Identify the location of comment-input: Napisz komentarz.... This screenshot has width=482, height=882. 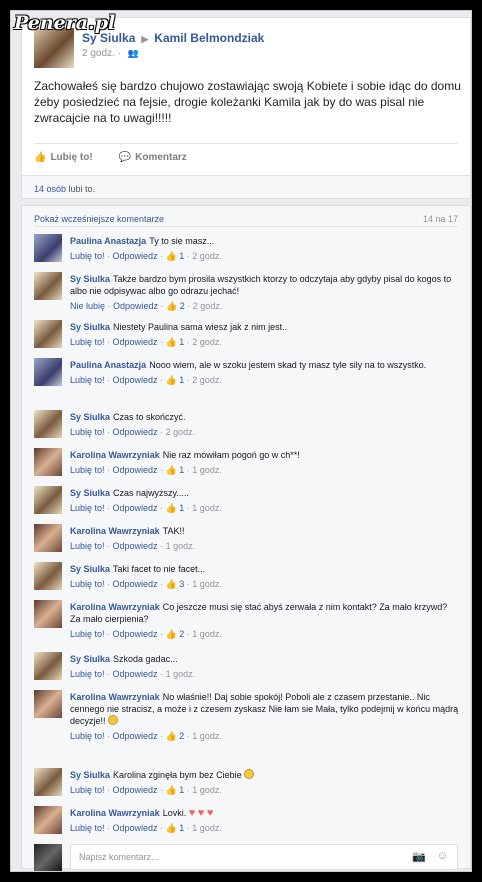
(264, 857).